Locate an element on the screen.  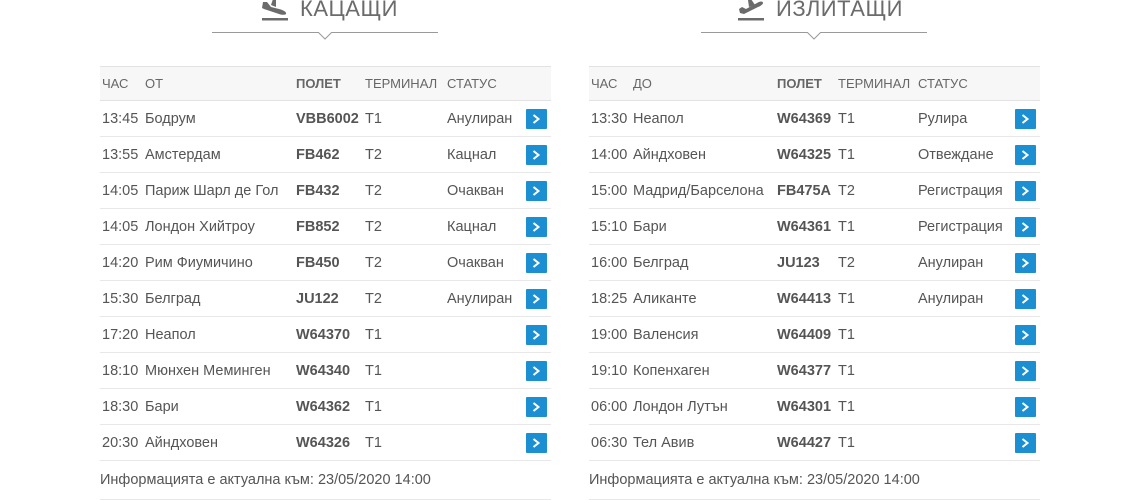
table-header-row: ЧАС ОТ ПОЛЕТ ТЕРМИНАЛ СТАТУС is located at coordinates (325, 83).